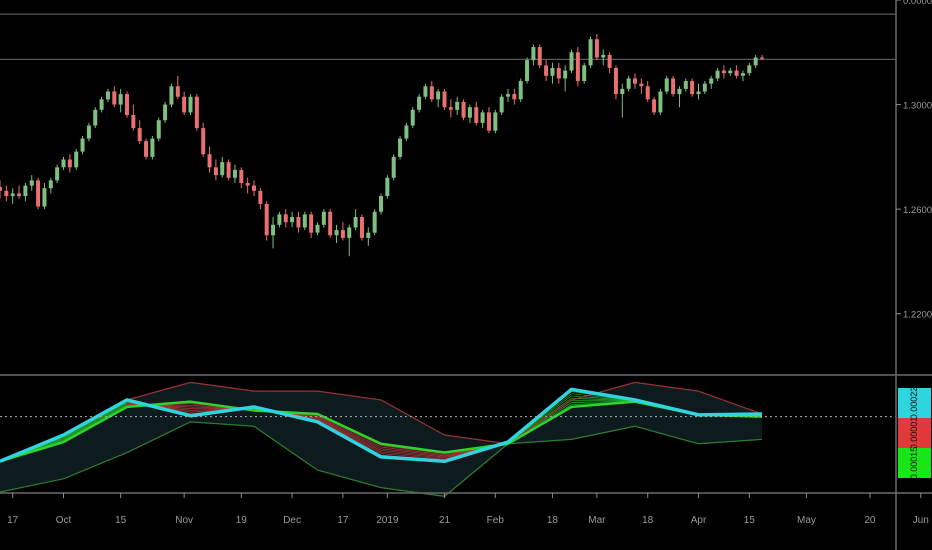 The width and height of the screenshot is (932, 550). Describe the element at coordinates (870, 520) in the screenshot. I see `time-tick-label: 20` at that location.